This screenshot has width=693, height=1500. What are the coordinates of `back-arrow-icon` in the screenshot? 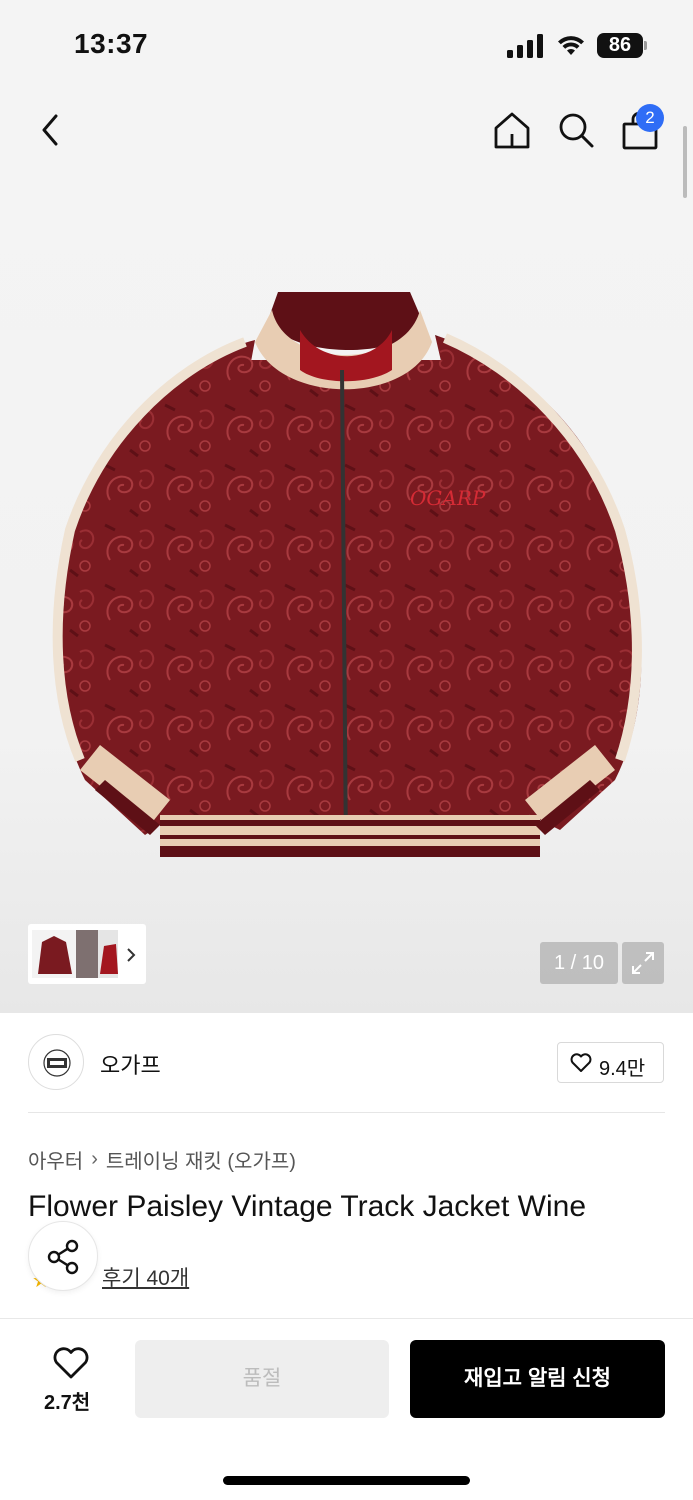 It's located at (51, 130).